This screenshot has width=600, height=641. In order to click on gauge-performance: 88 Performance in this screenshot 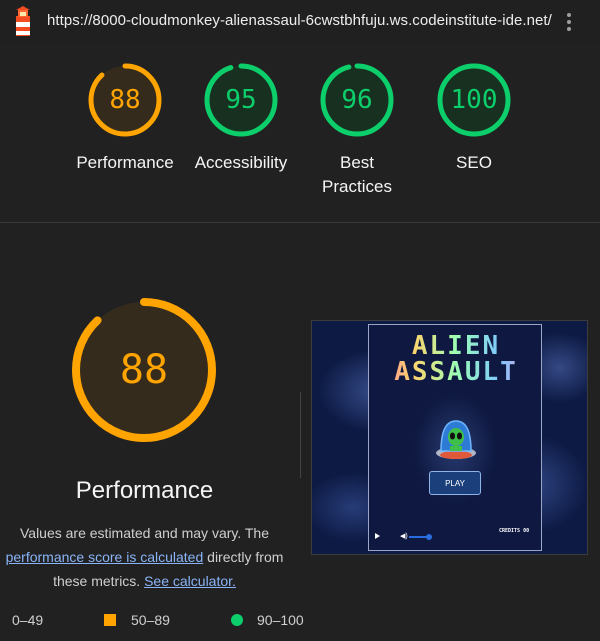, I will do `click(125, 117)`.